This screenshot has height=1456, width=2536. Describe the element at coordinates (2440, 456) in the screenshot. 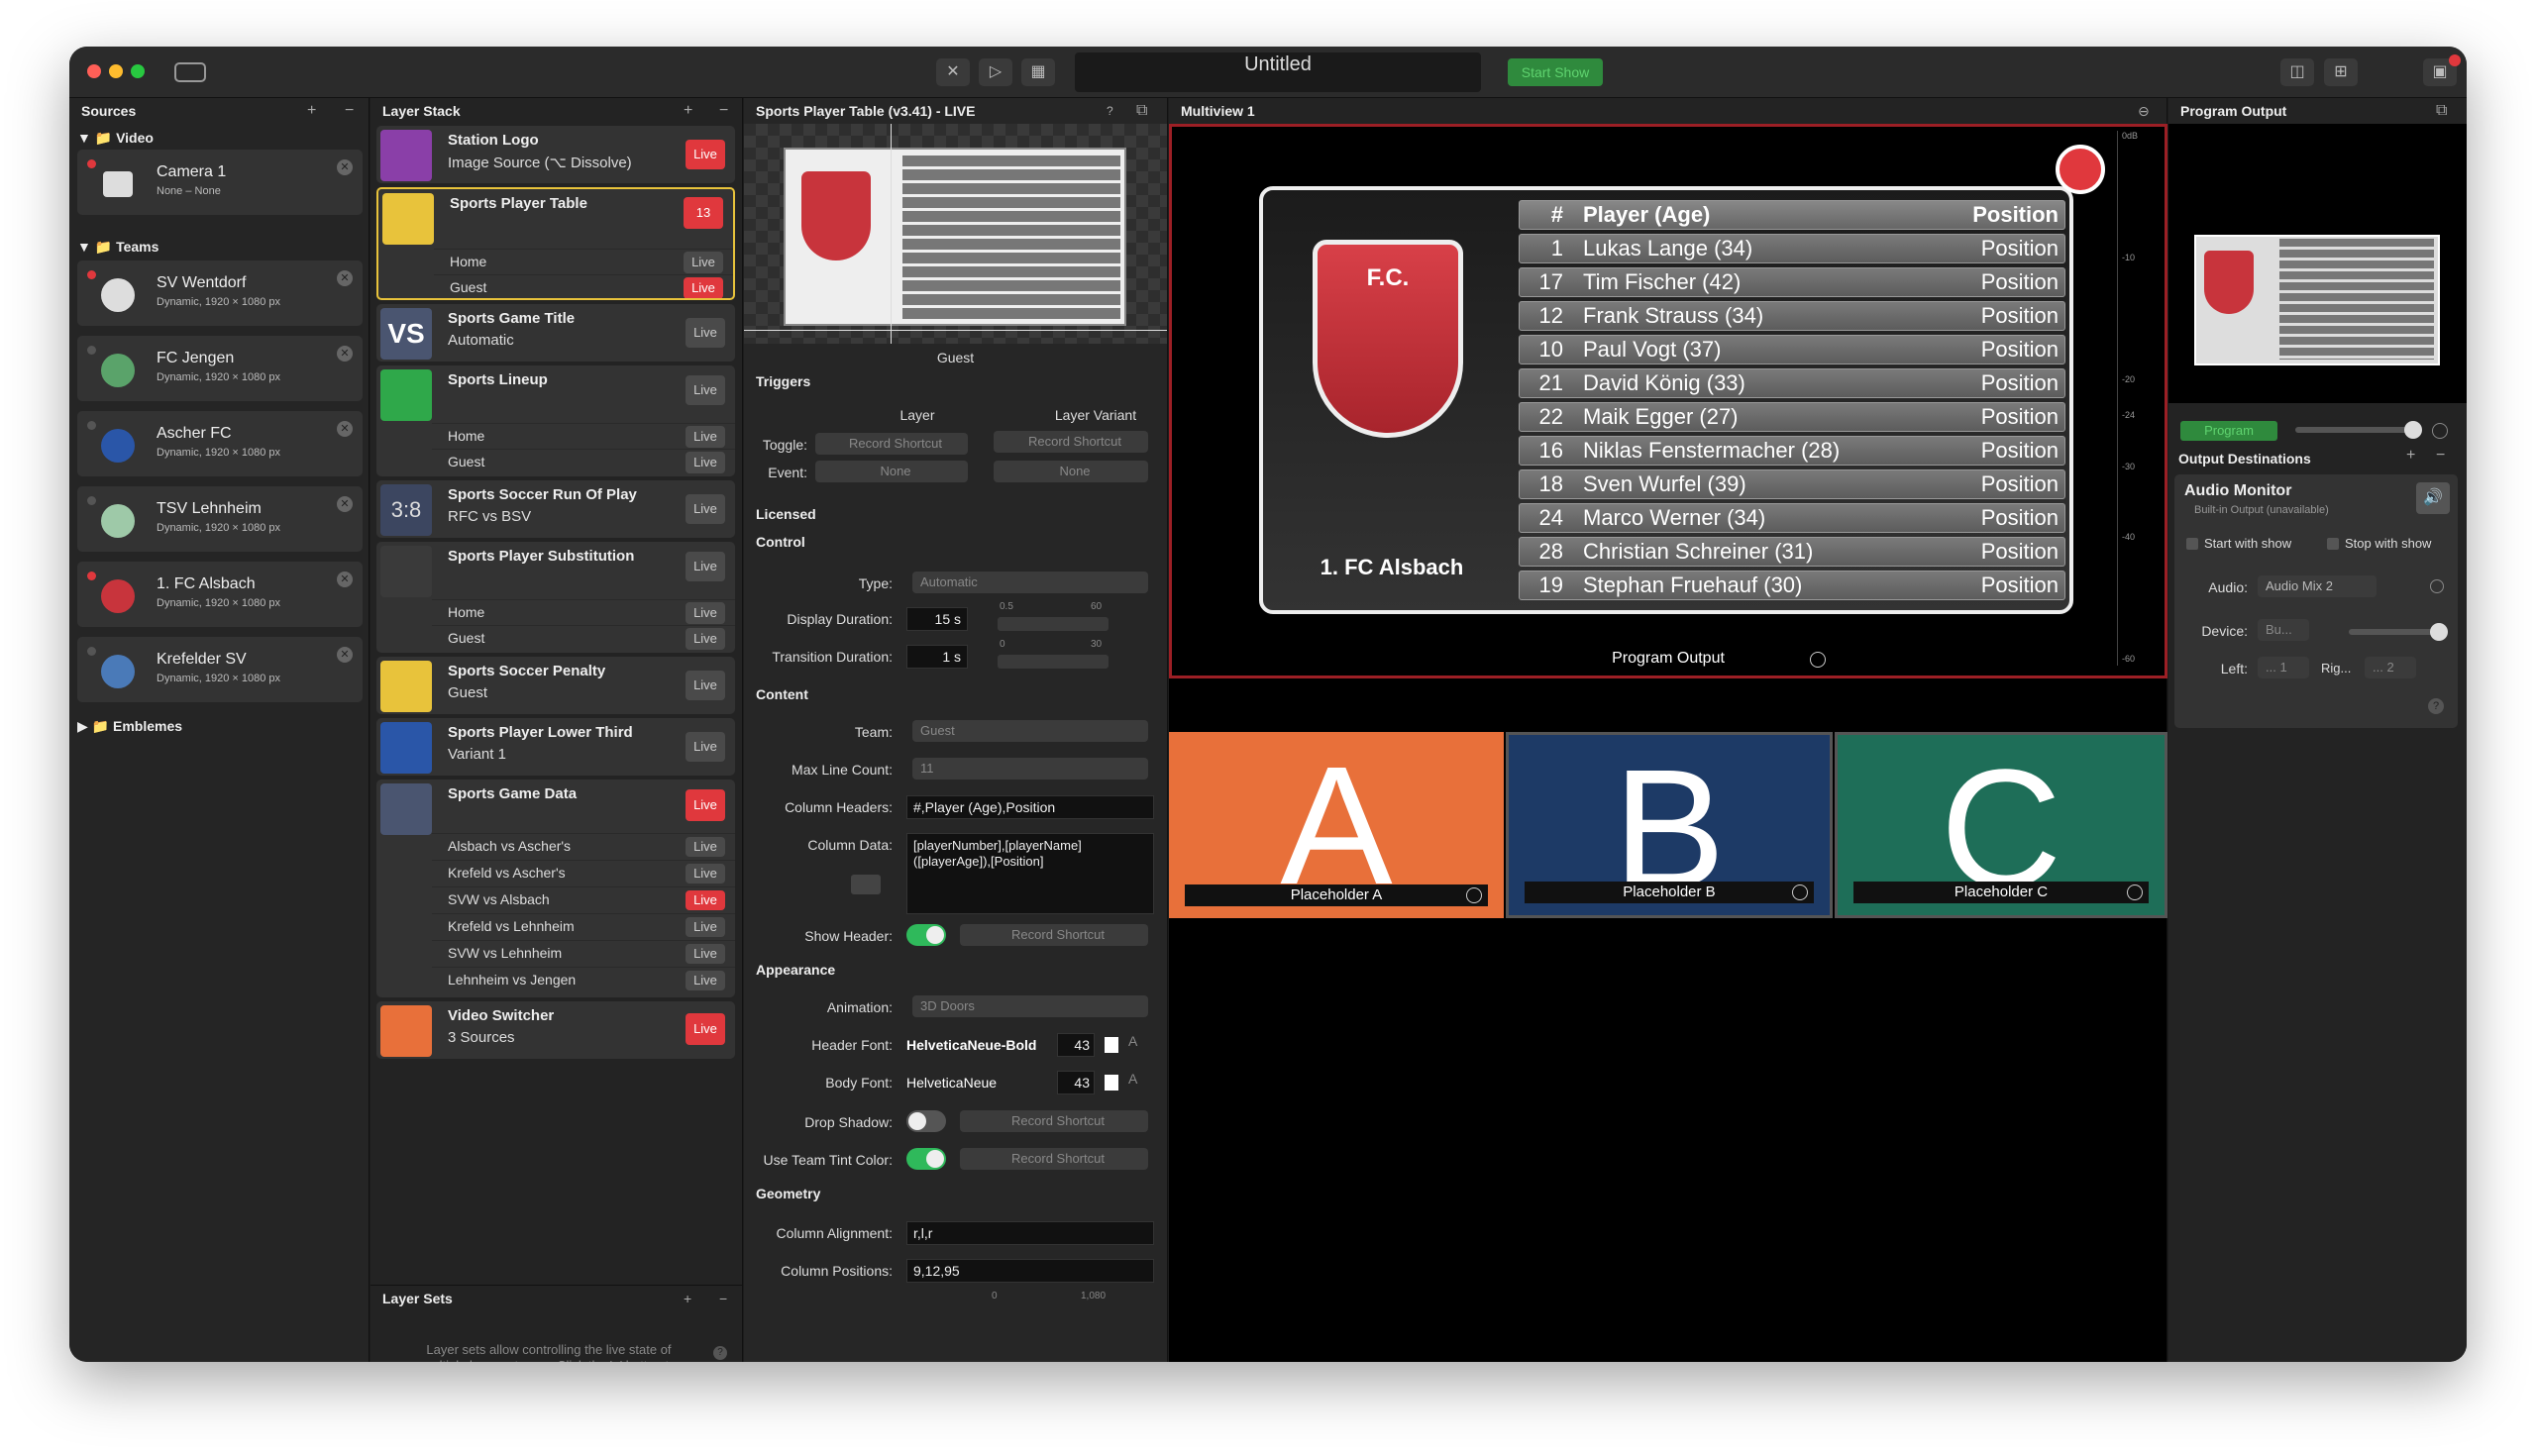

I see `remove-destination-button: −` at that location.